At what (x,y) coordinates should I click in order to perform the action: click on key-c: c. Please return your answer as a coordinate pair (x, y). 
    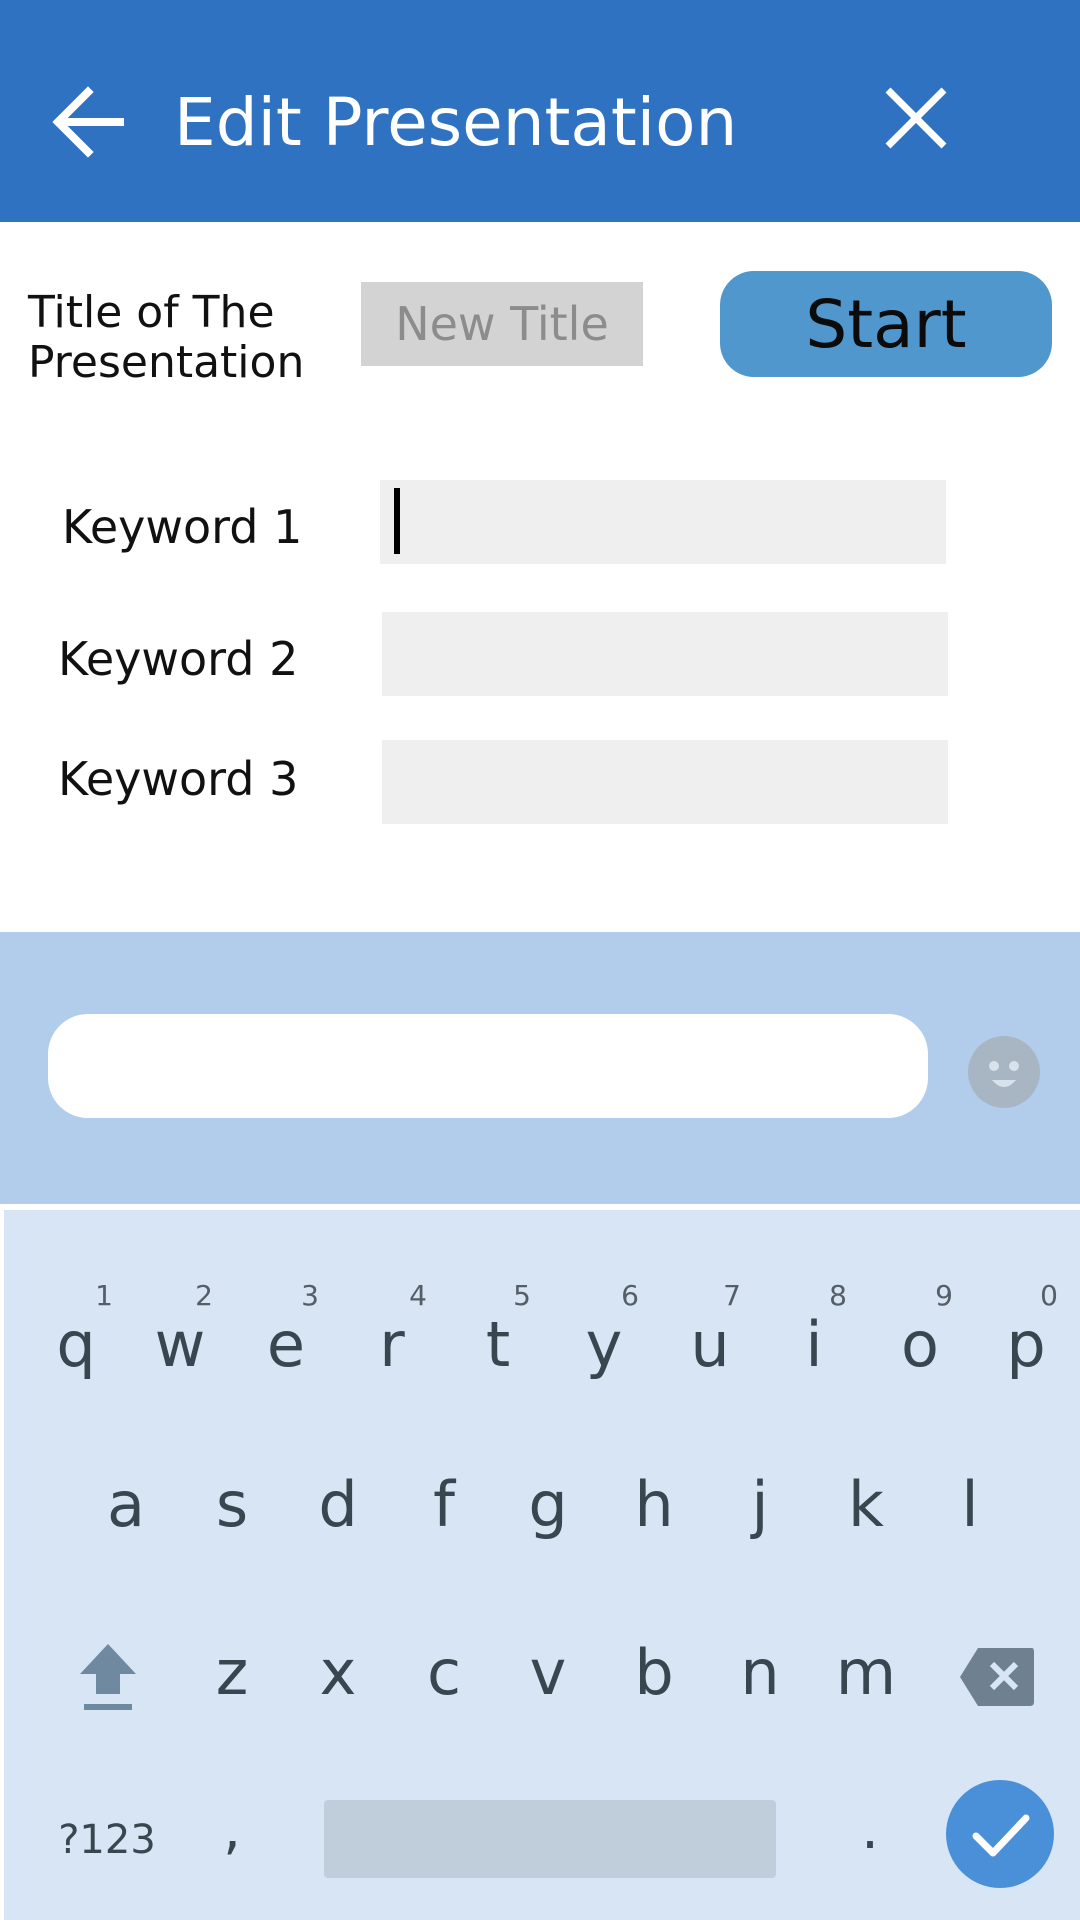
    Looking at the image, I should click on (444, 1673).